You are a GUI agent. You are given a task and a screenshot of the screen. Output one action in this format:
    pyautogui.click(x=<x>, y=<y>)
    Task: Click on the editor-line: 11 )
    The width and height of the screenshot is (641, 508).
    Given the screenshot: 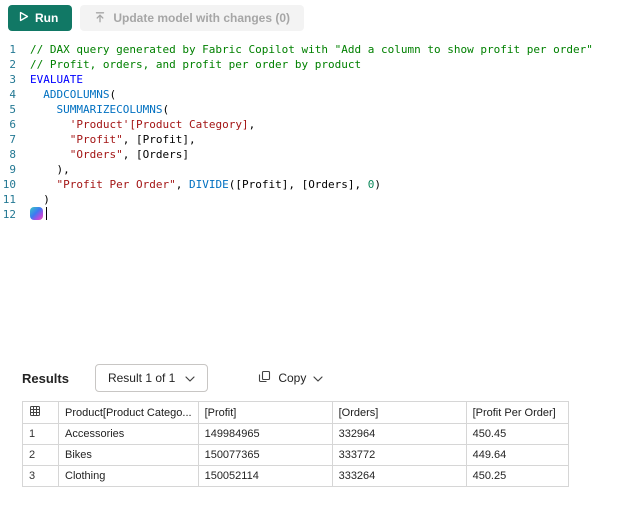 What is the action you would take?
    pyautogui.click(x=320, y=199)
    